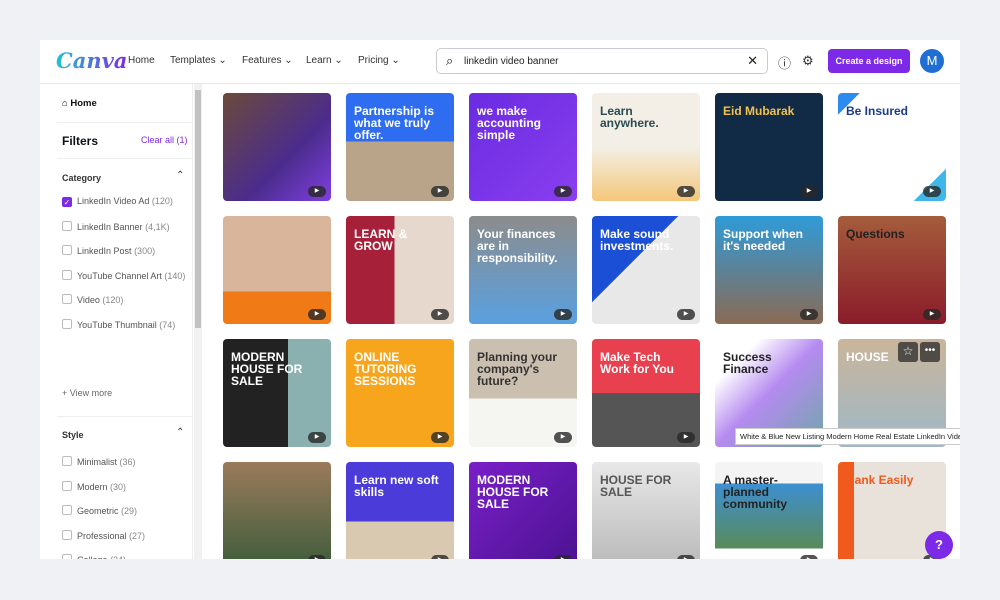 This screenshot has width=1000, height=600. I want to click on avatar: M, so click(932, 61).